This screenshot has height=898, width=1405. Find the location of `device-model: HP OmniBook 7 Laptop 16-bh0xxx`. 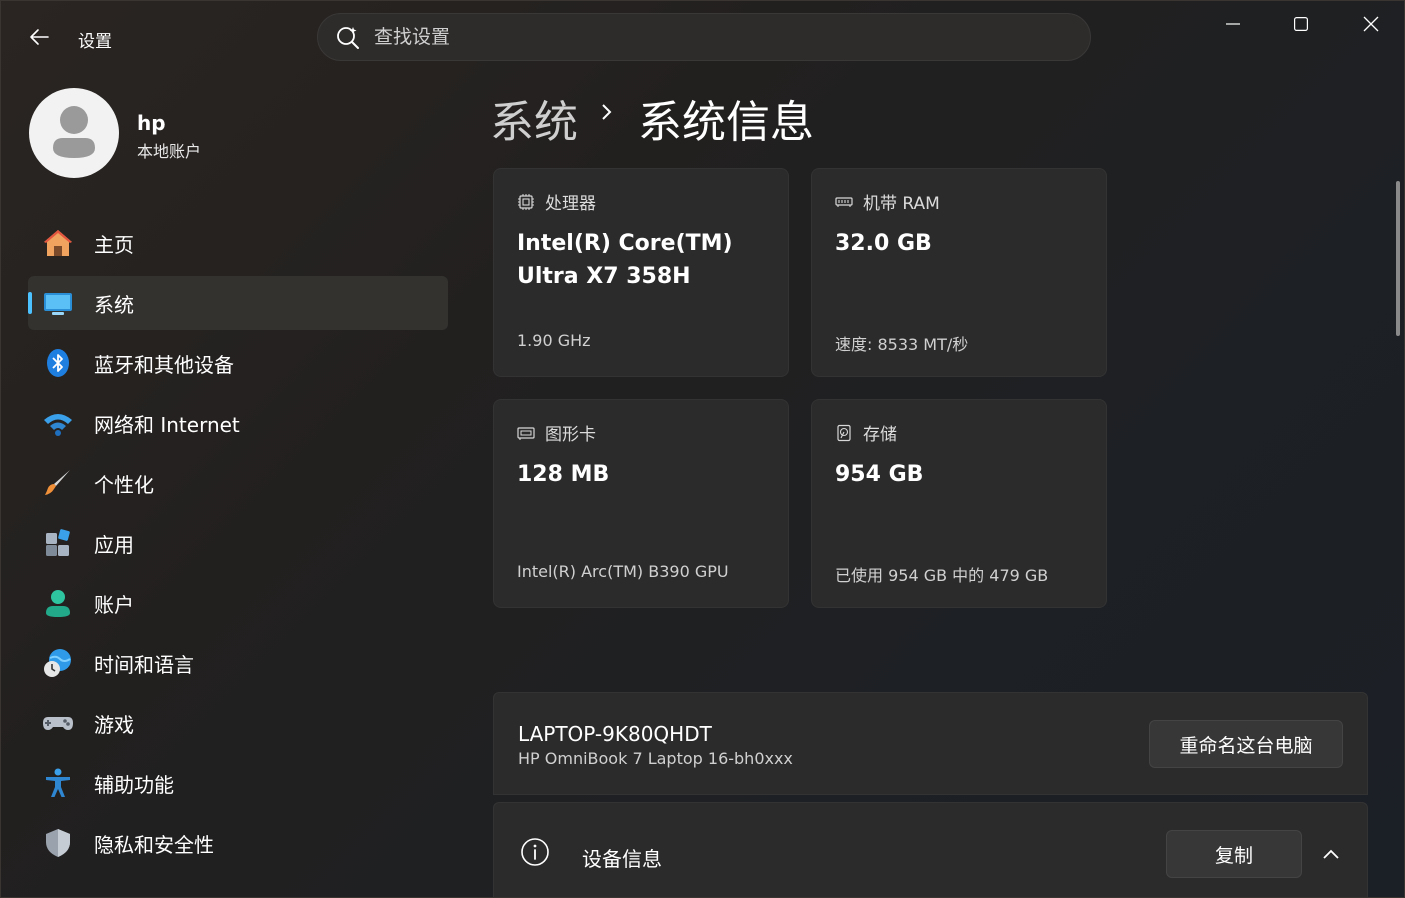

device-model: HP OmniBook 7 Laptop 16-bh0xxx is located at coordinates (655, 758).